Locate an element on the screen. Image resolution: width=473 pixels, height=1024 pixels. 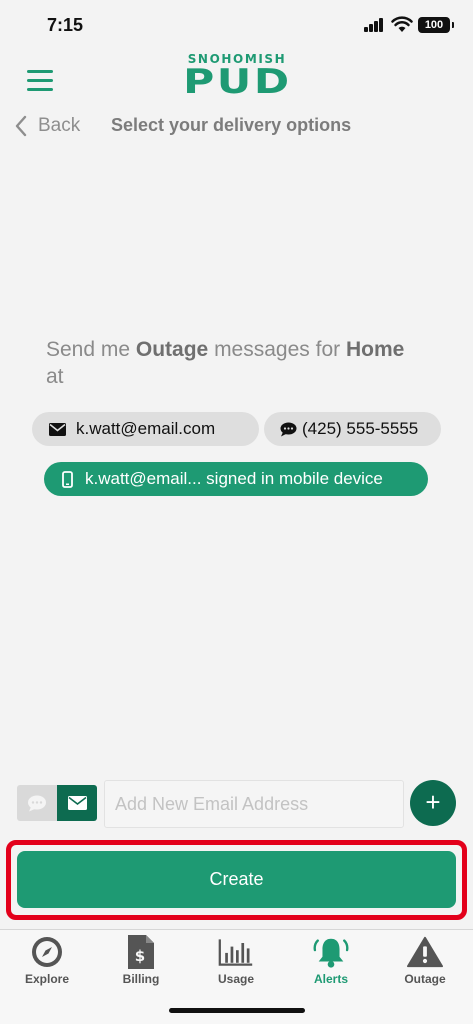
tab-alerts: Alerts is located at coordinates (331, 961).